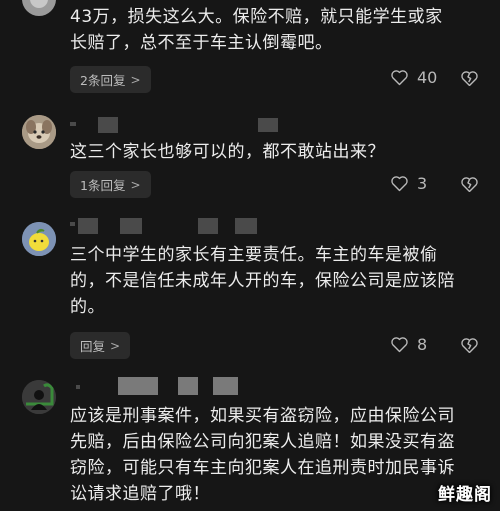 The height and width of the screenshot is (511, 500). What do you see at coordinates (465, 495) in the screenshot?
I see `watermark: 鲜趣阁` at bounding box center [465, 495].